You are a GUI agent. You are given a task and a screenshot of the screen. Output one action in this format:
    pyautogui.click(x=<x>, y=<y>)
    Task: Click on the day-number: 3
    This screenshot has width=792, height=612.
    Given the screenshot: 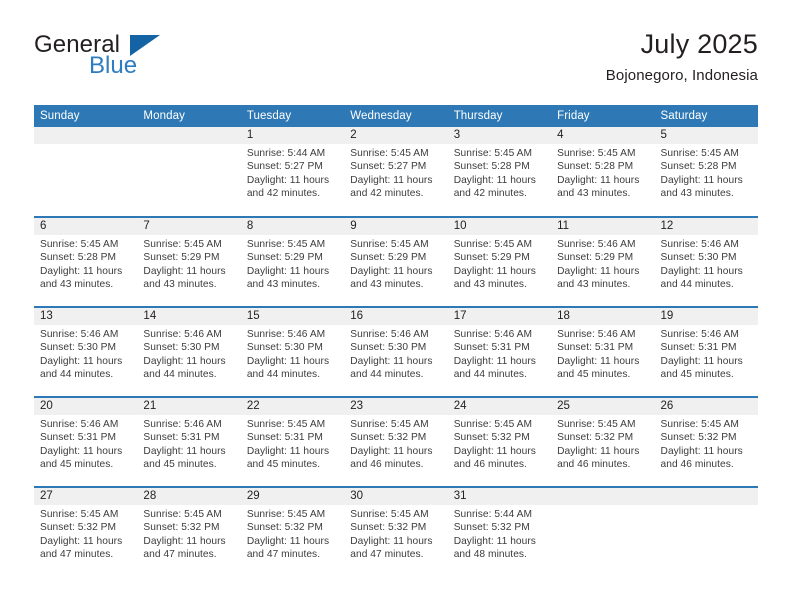 What is the action you would take?
    pyautogui.click(x=499, y=135)
    